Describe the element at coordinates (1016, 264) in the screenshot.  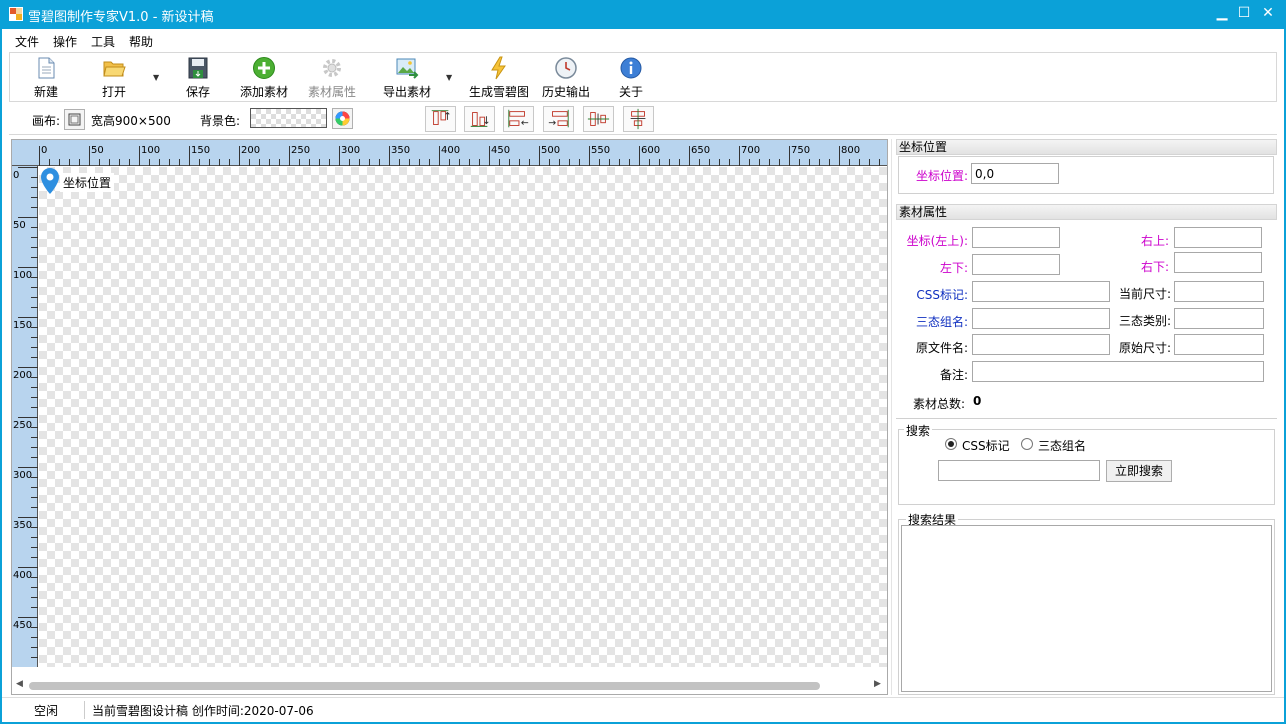
I see `bottom-left-field` at that location.